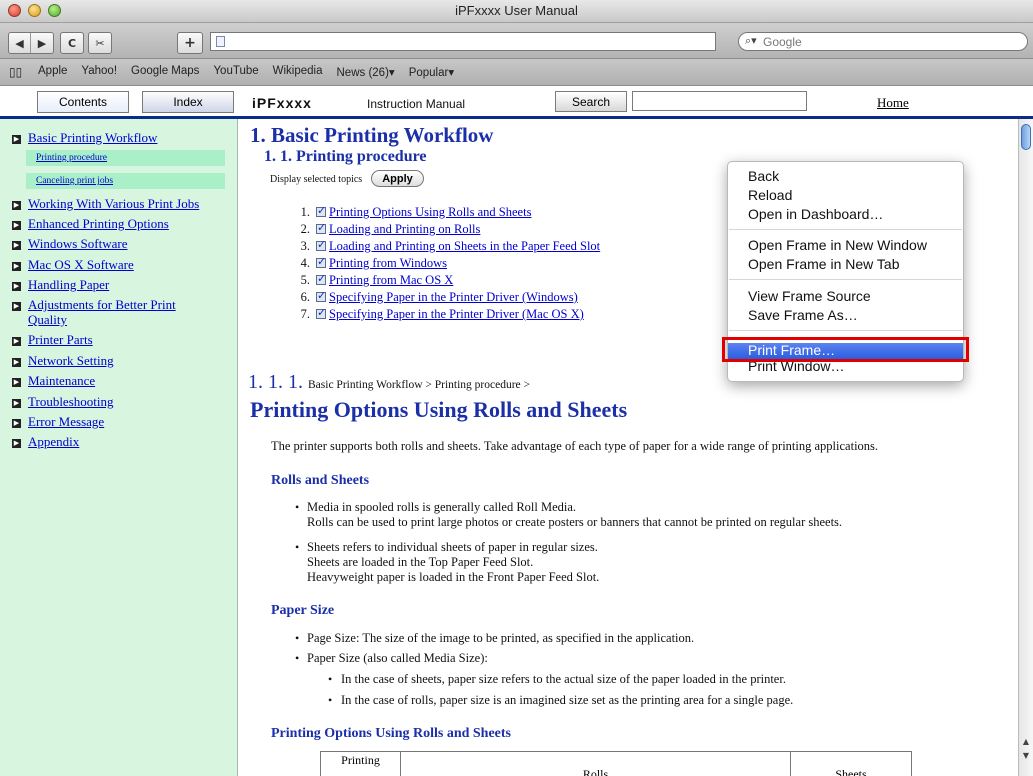 This screenshot has height=776, width=1033. I want to click on nav-item-adjustments: ▶ Adjustments for Better Print, so click(94, 304).